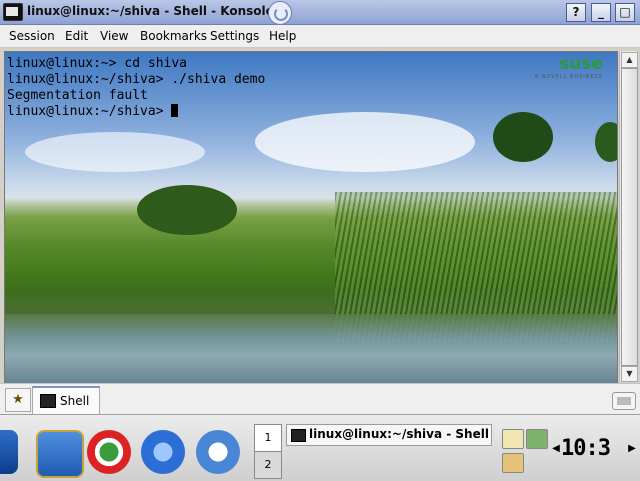 The width and height of the screenshot is (640, 481). What do you see at coordinates (9, 452) in the screenshot?
I see `kde-menu-icon` at bounding box center [9, 452].